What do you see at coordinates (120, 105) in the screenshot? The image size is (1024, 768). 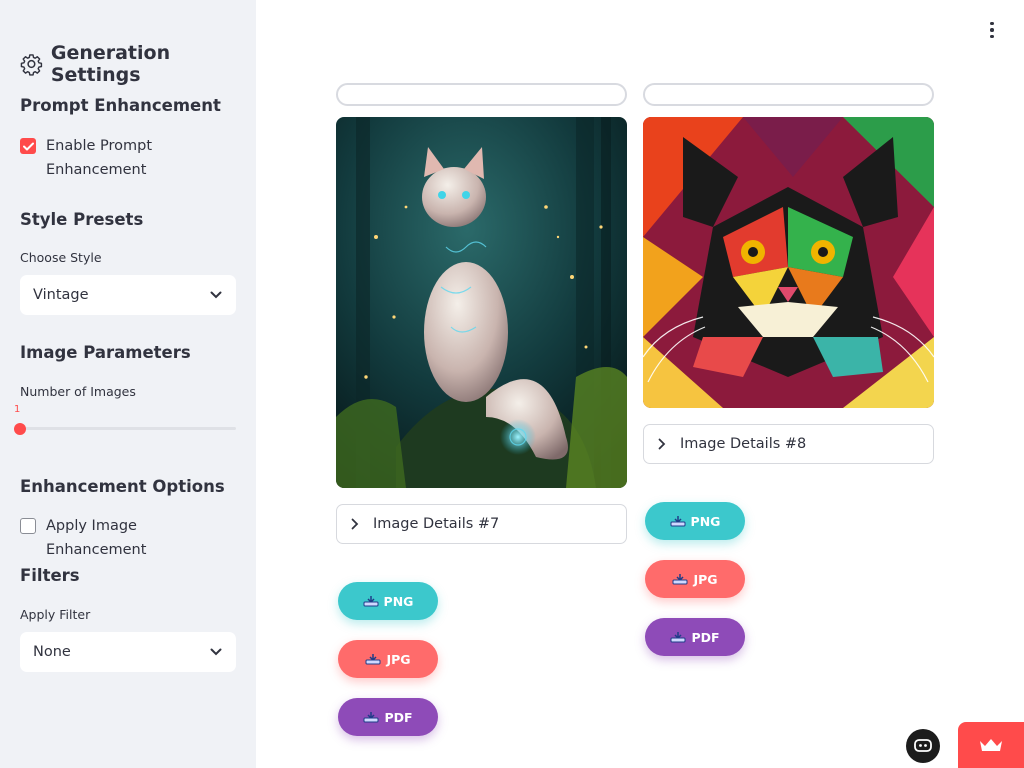 I see `prompt-enhancement-heading: Prompt Enhancement` at bounding box center [120, 105].